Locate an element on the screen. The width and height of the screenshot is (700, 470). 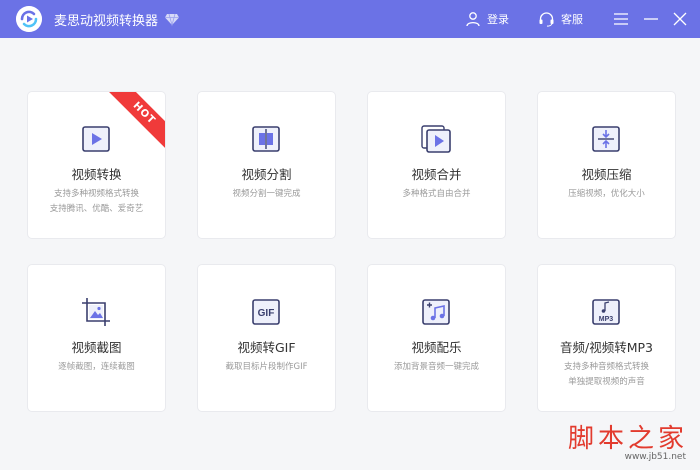
login-button: 登录 is located at coordinates (487, 19).